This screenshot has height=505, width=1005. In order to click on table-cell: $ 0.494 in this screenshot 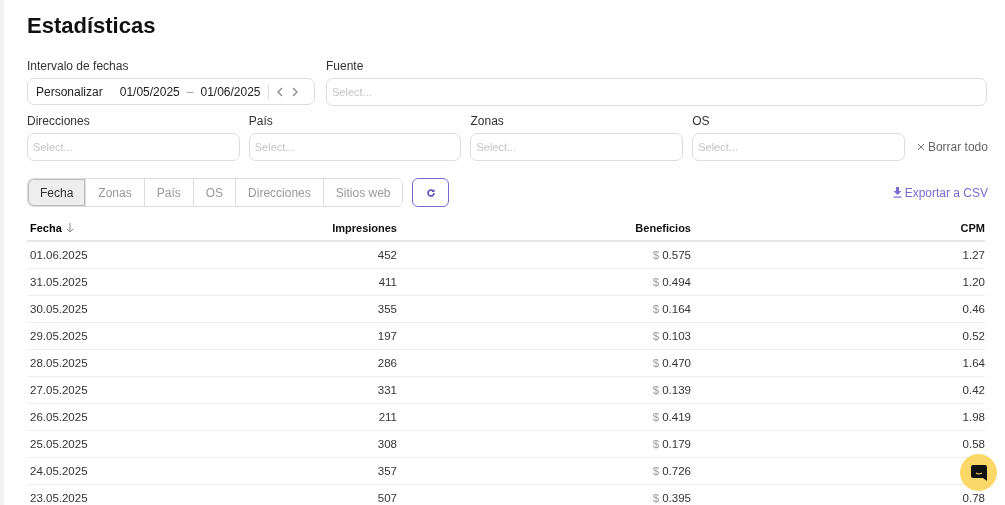, I will do `click(671, 282)`.